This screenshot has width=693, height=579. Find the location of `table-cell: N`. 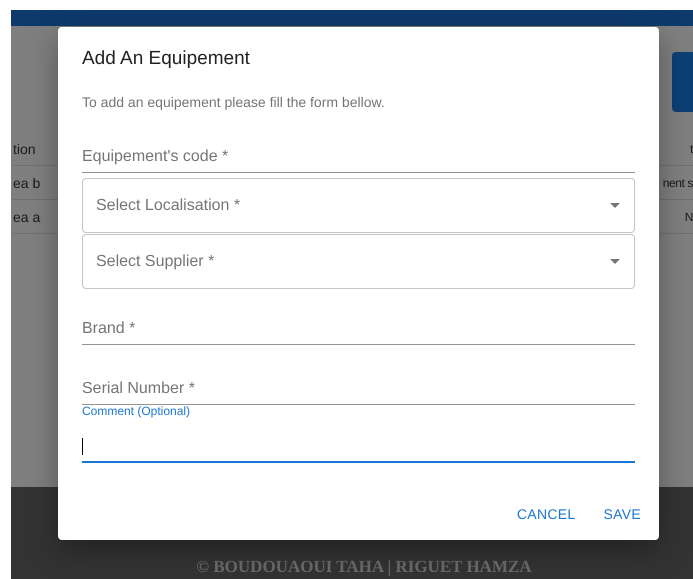

table-cell: N is located at coordinates (676, 217).